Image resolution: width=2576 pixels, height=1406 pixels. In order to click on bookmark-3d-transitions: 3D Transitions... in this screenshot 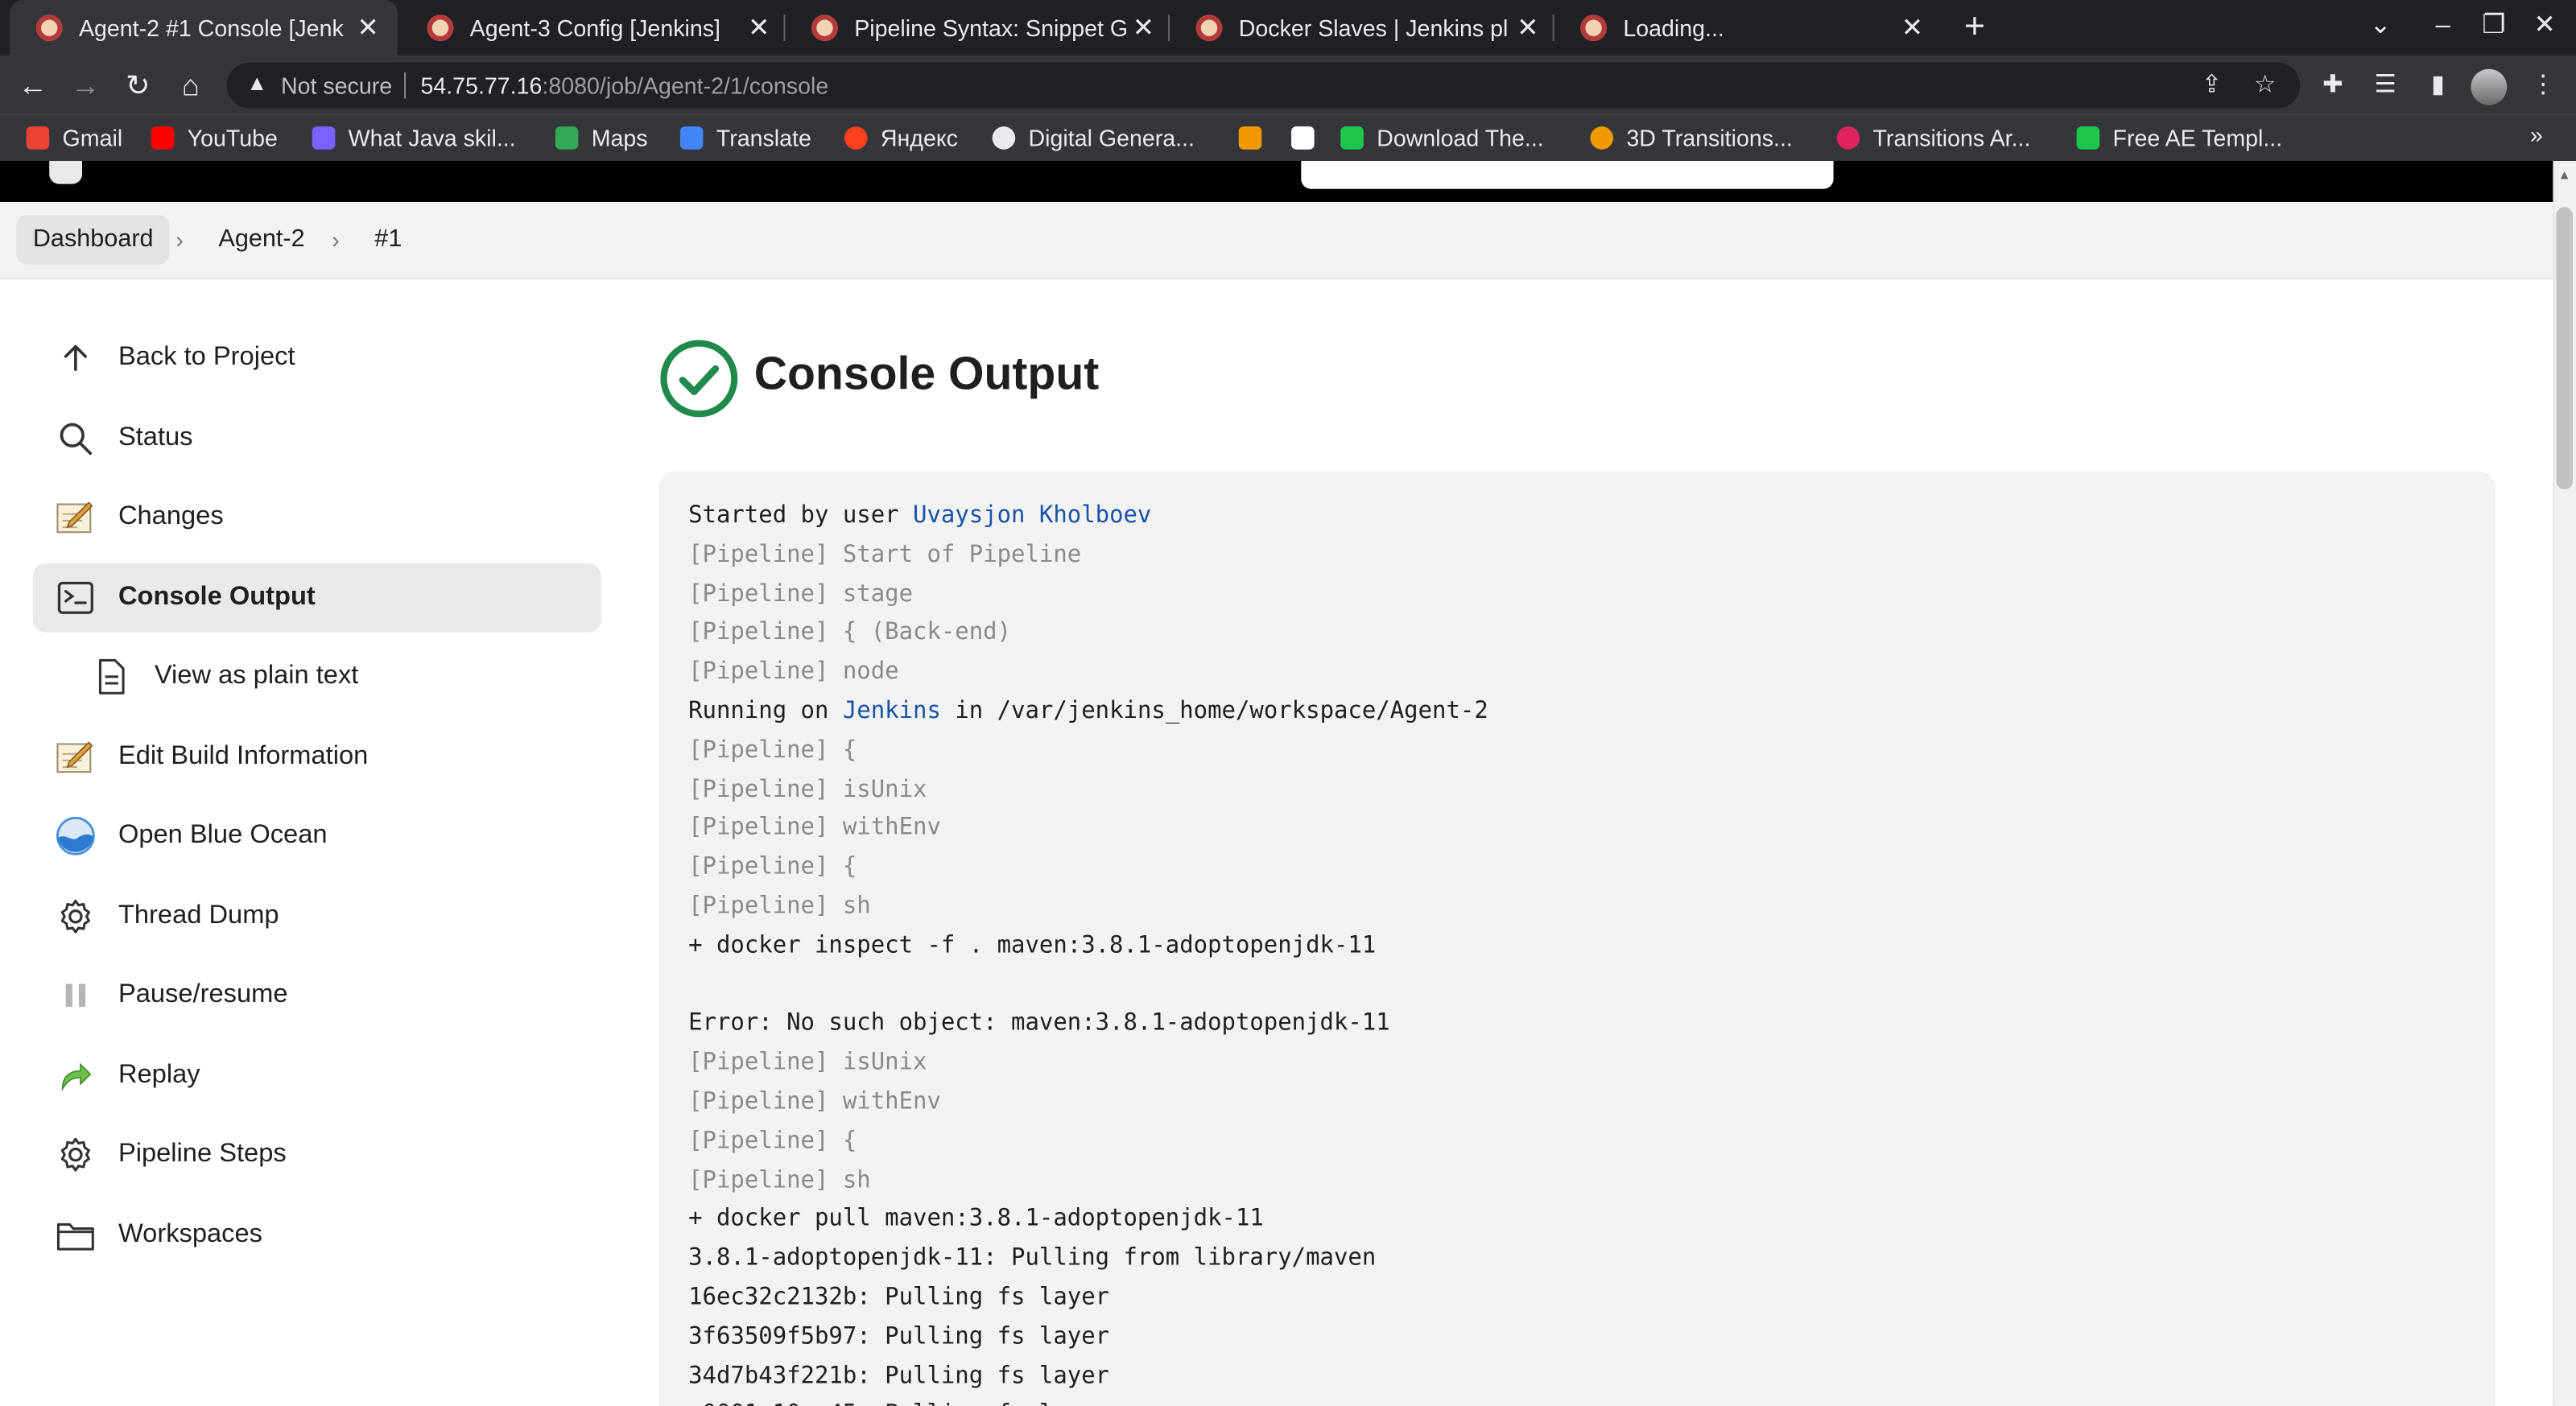, I will do `click(1691, 138)`.